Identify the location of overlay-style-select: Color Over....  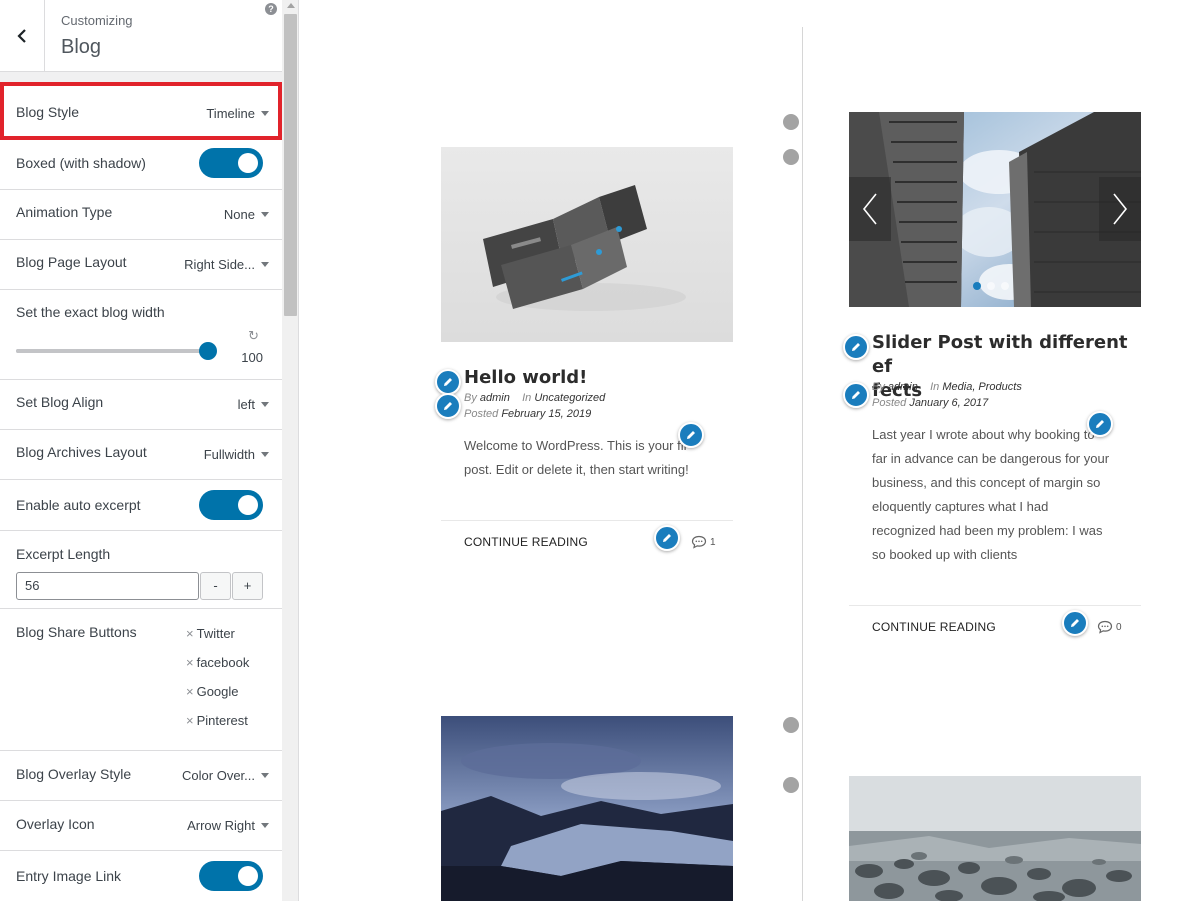
(225, 775).